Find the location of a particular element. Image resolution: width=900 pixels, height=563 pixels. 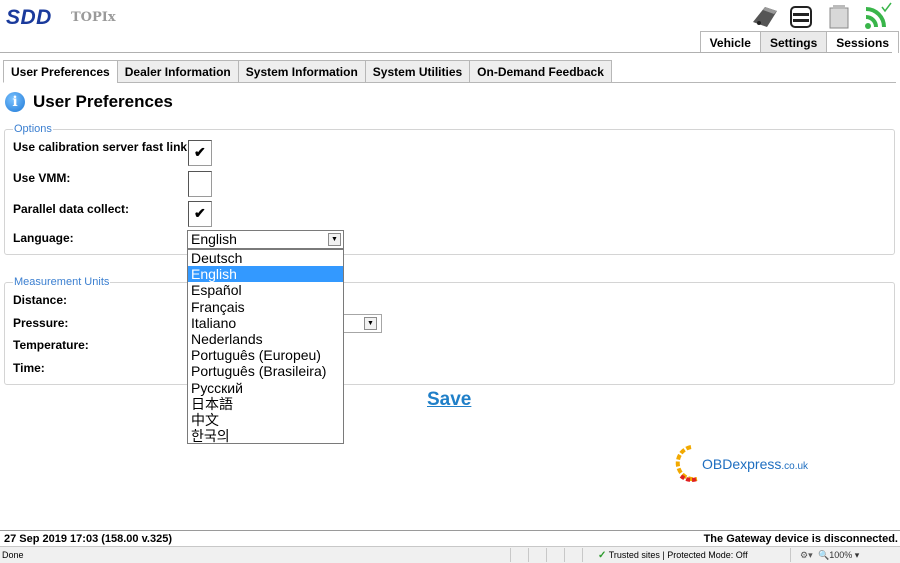

subtab-system-information: System Information is located at coordinates (301, 71).